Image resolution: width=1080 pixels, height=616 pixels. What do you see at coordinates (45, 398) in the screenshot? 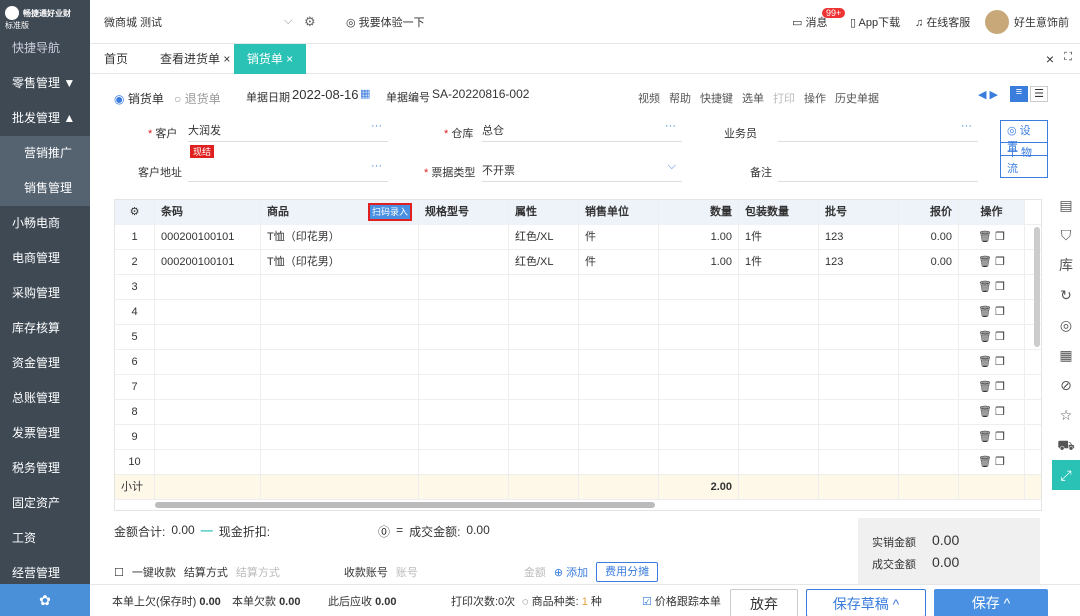
I see `sidebar-item-ledger: 总账管理` at bounding box center [45, 398].